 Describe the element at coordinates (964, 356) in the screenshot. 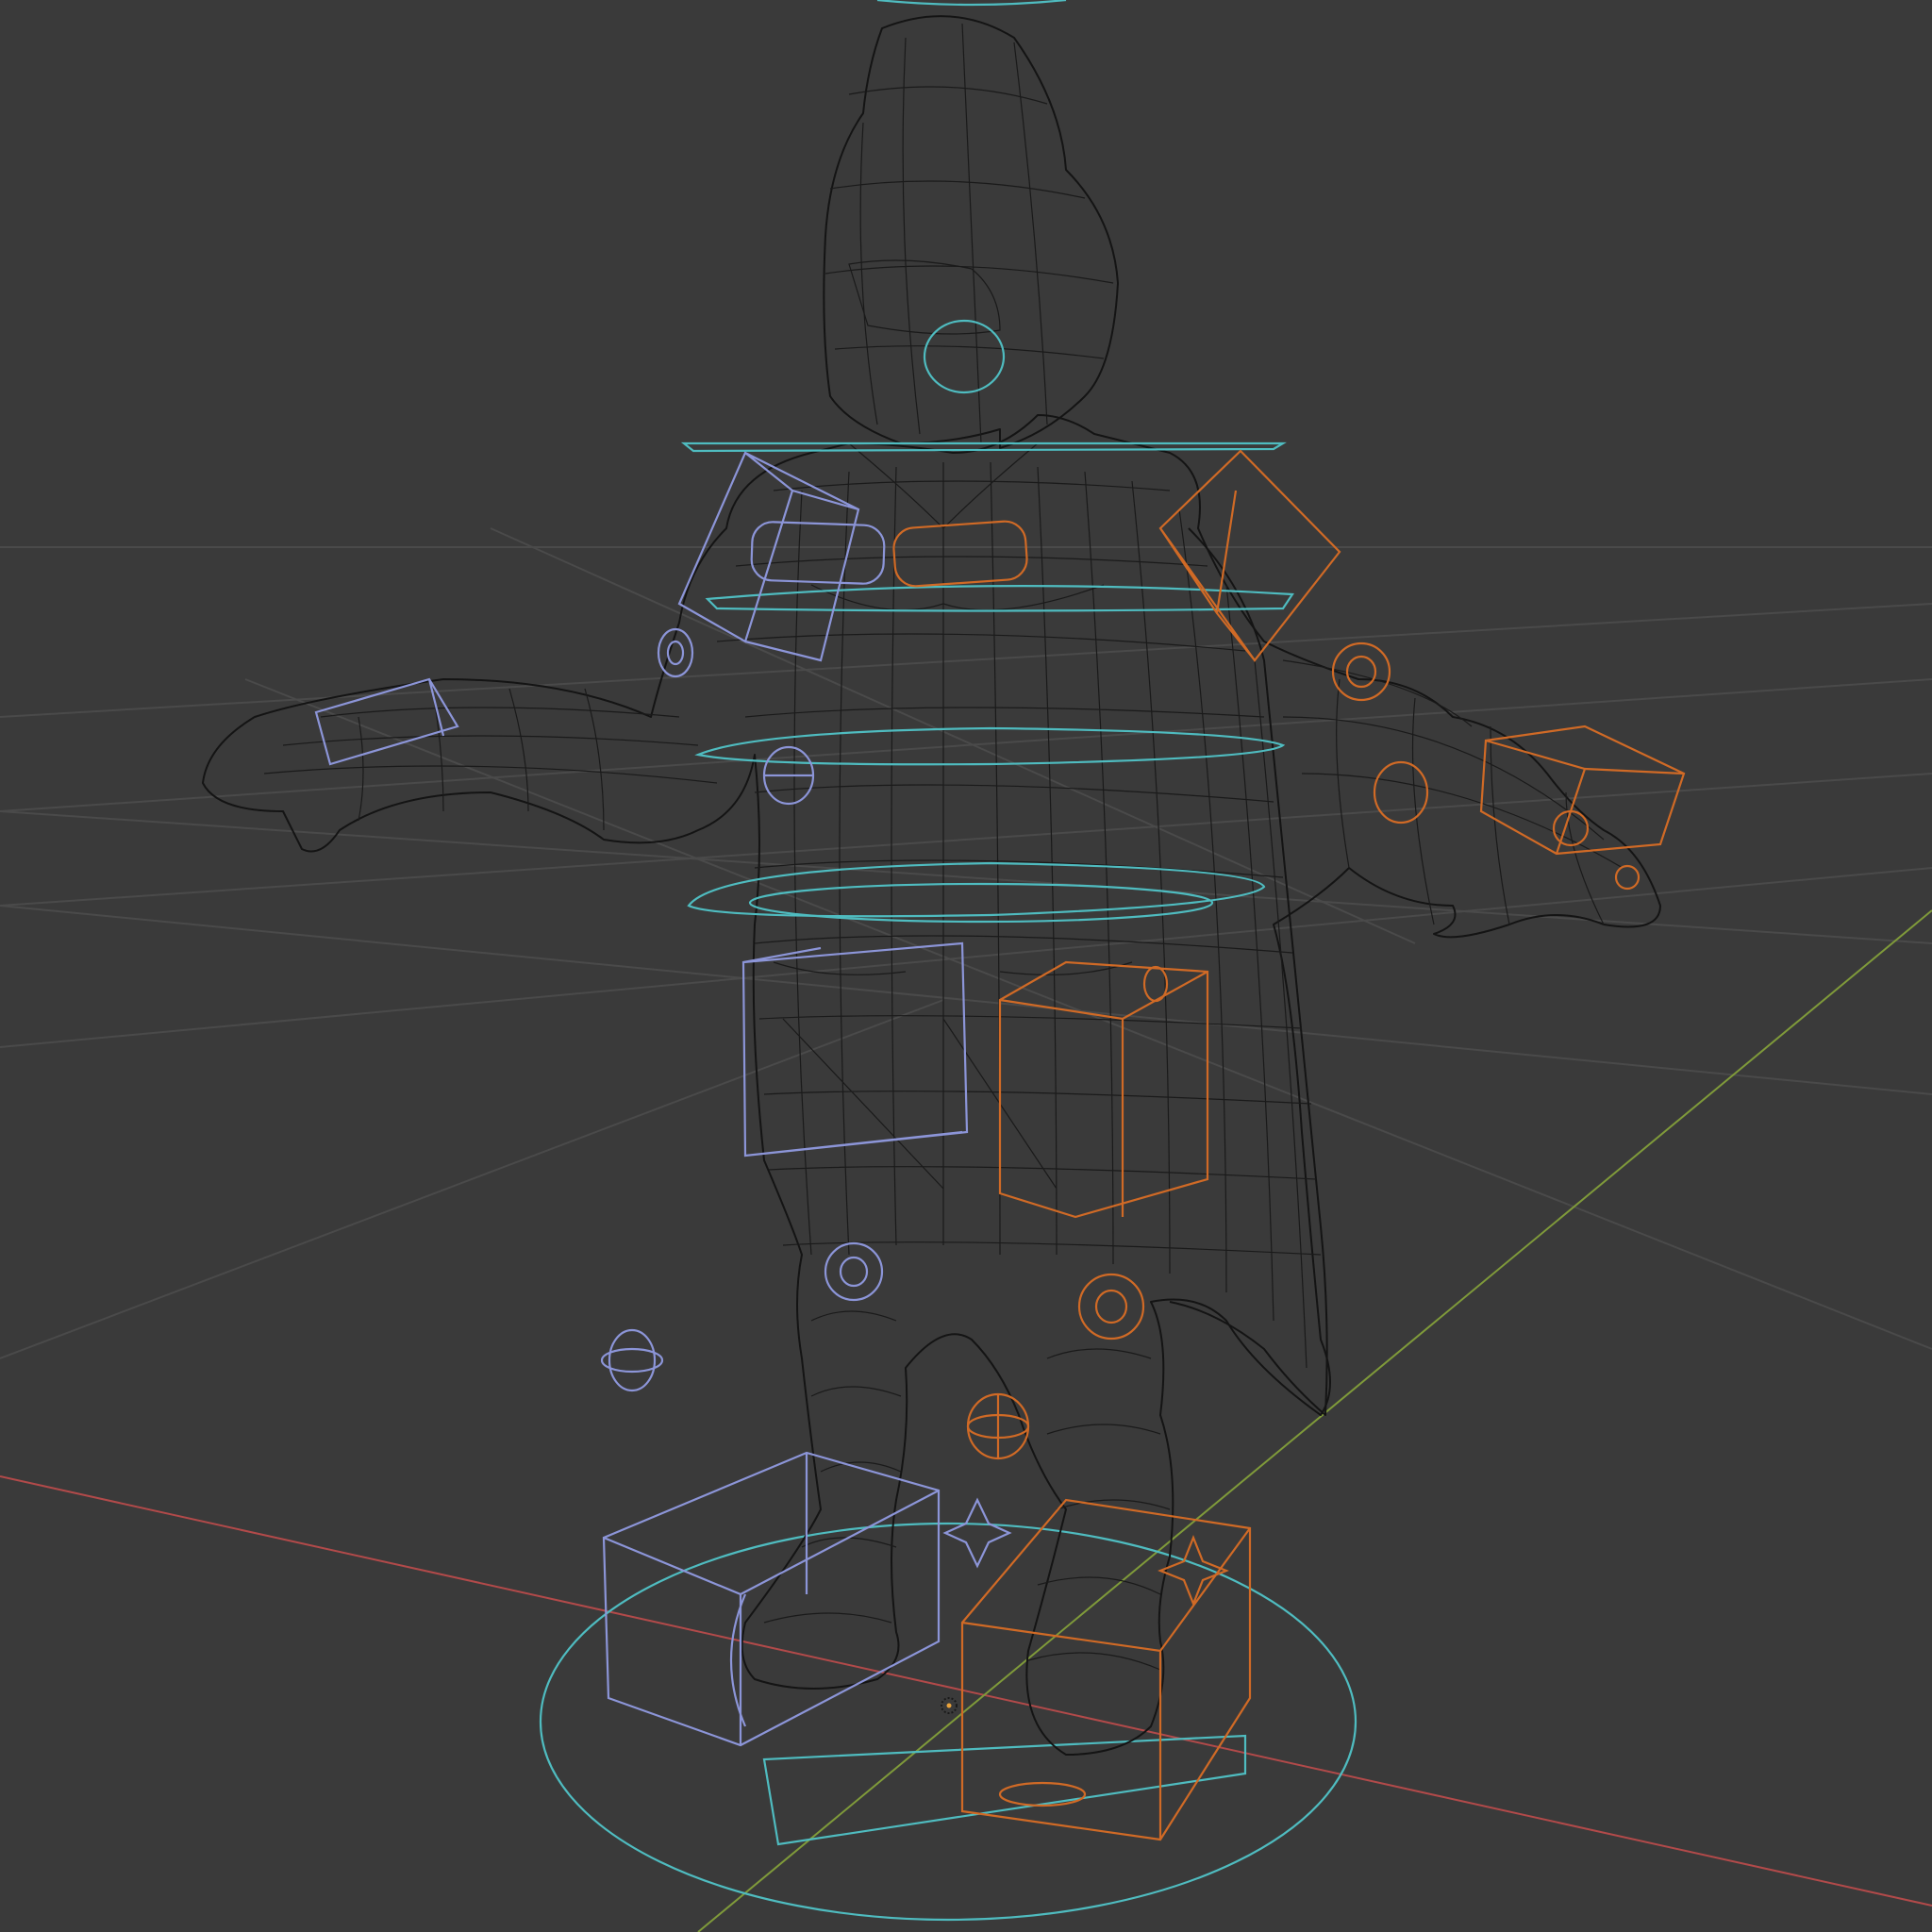

I see `neck-control` at that location.